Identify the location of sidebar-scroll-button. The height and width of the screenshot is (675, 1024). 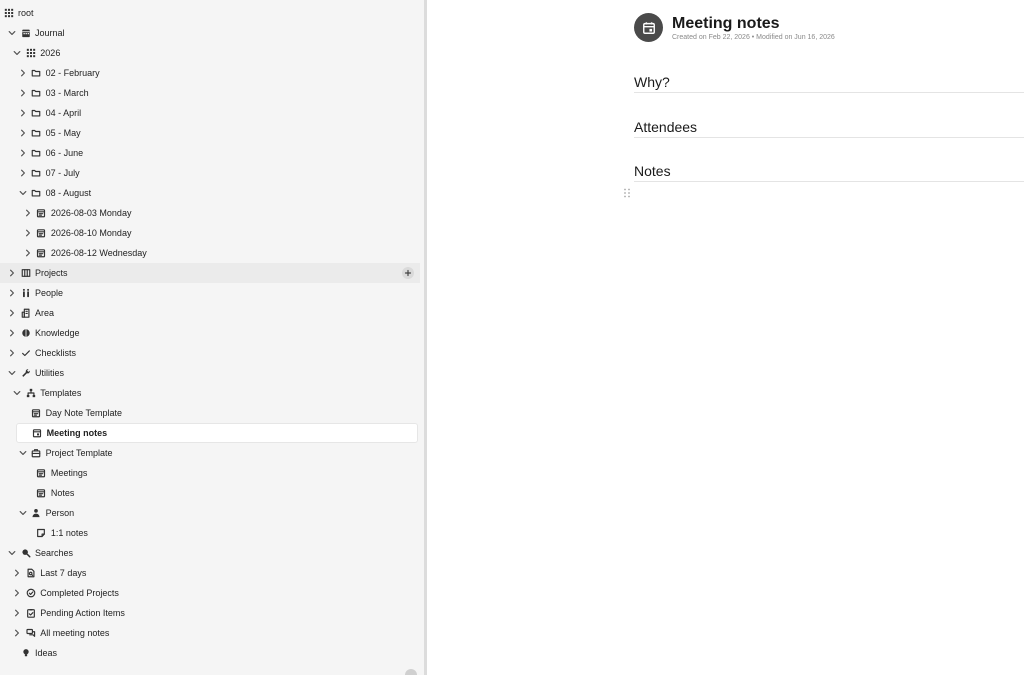
(411, 672).